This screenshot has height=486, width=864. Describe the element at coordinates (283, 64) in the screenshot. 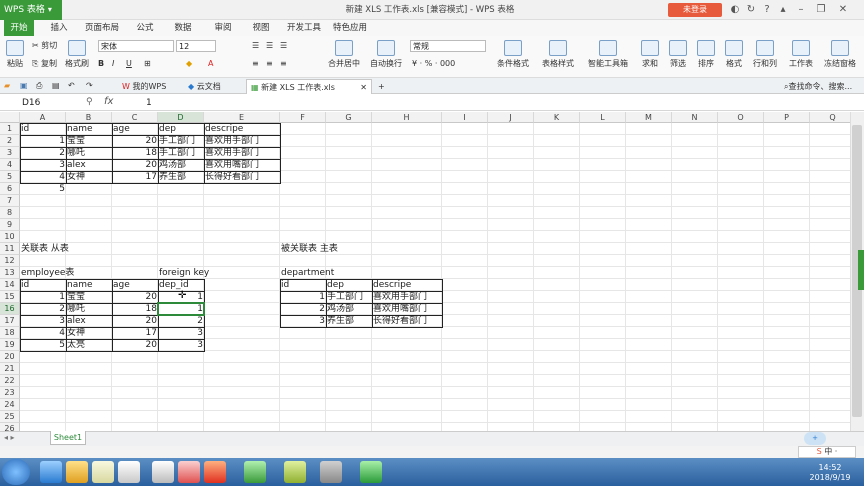

I see `align-right-icon: ≡` at that location.